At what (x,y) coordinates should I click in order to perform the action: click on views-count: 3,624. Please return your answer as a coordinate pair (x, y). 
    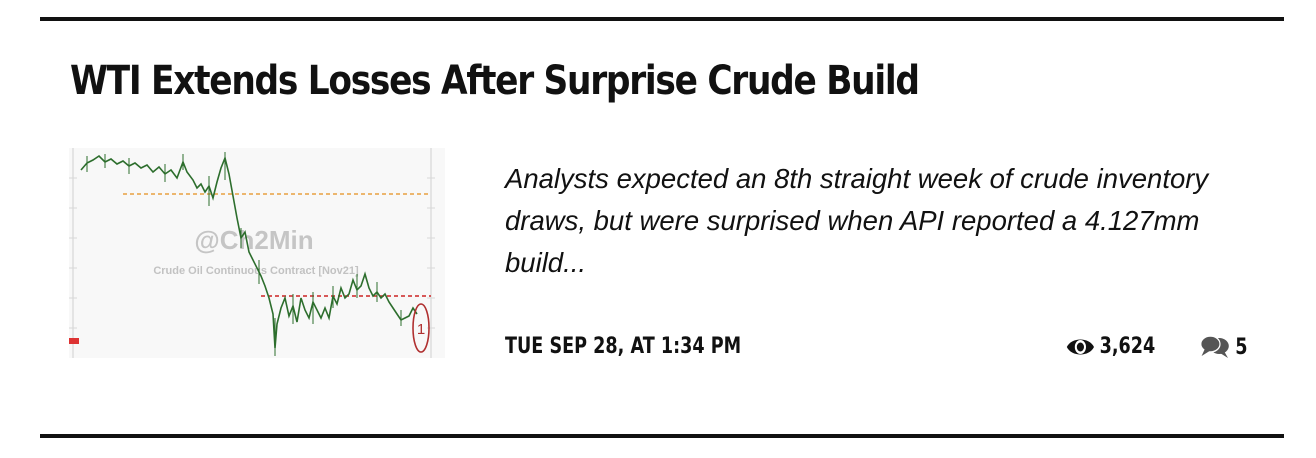
    Looking at the image, I should click on (1110, 346).